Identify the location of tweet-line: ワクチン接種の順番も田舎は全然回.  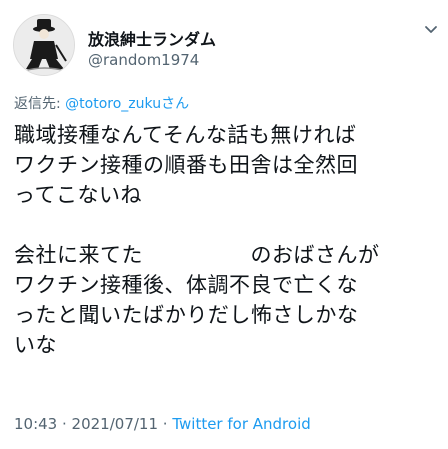
(186, 165).